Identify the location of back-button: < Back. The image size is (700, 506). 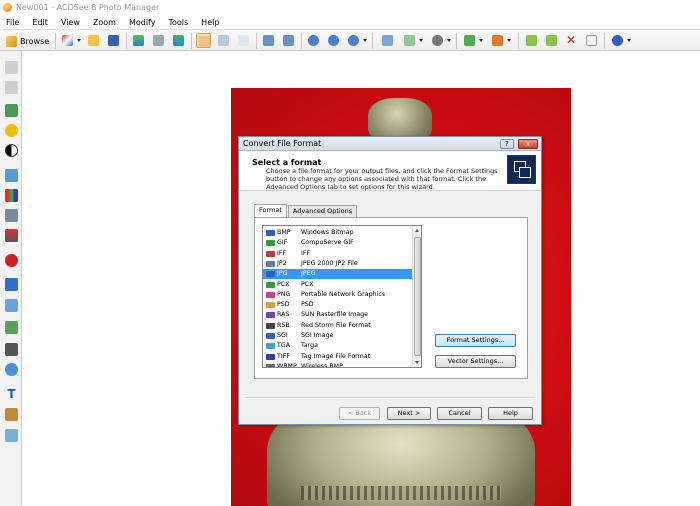
(359, 413).